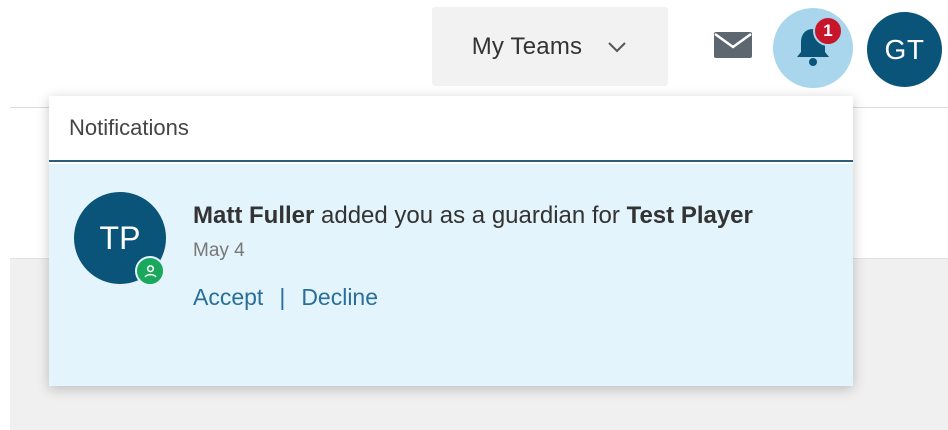 The image size is (948, 430). What do you see at coordinates (733, 45) in the screenshot?
I see `envelope-icon` at bounding box center [733, 45].